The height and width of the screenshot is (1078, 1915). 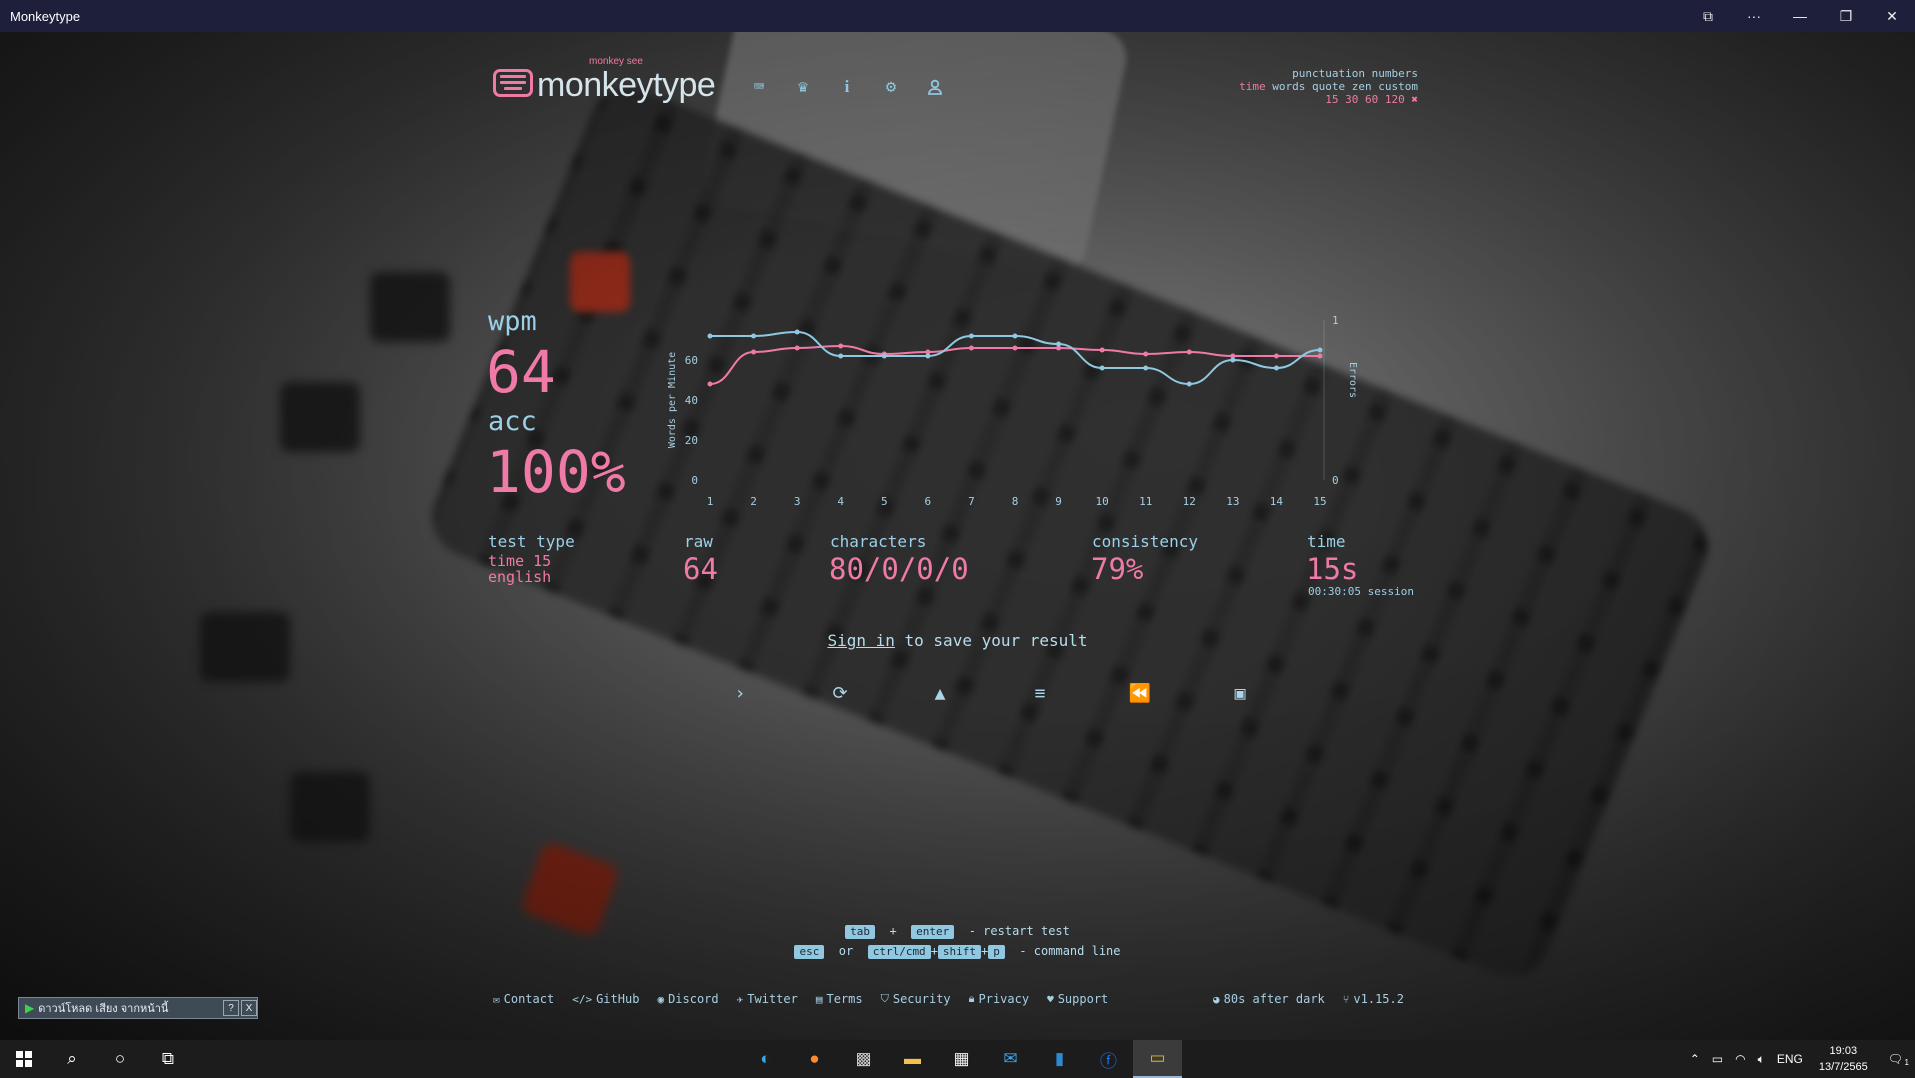 What do you see at coordinates (1252, 86) in the screenshot?
I see `mode-time: time` at bounding box center [1252, 86].